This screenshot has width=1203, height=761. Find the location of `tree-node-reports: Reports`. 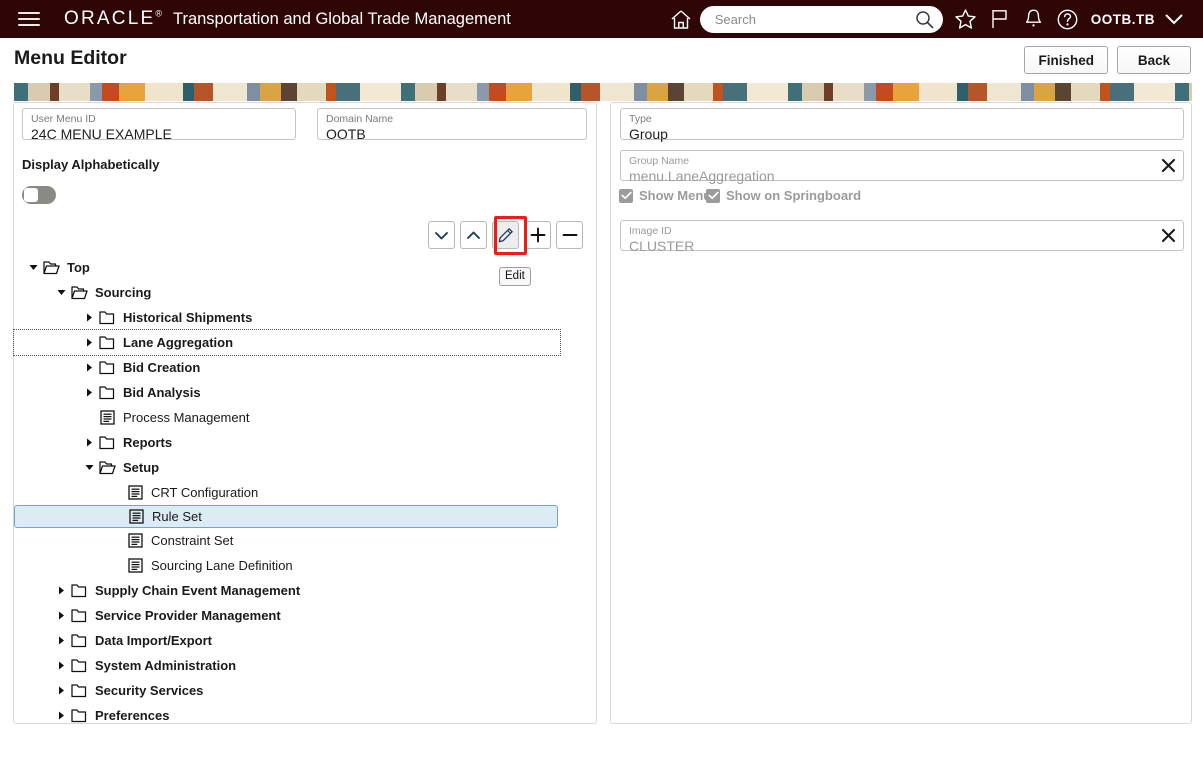

tree-node-reports: Reports is located at coordinates (294, 442).